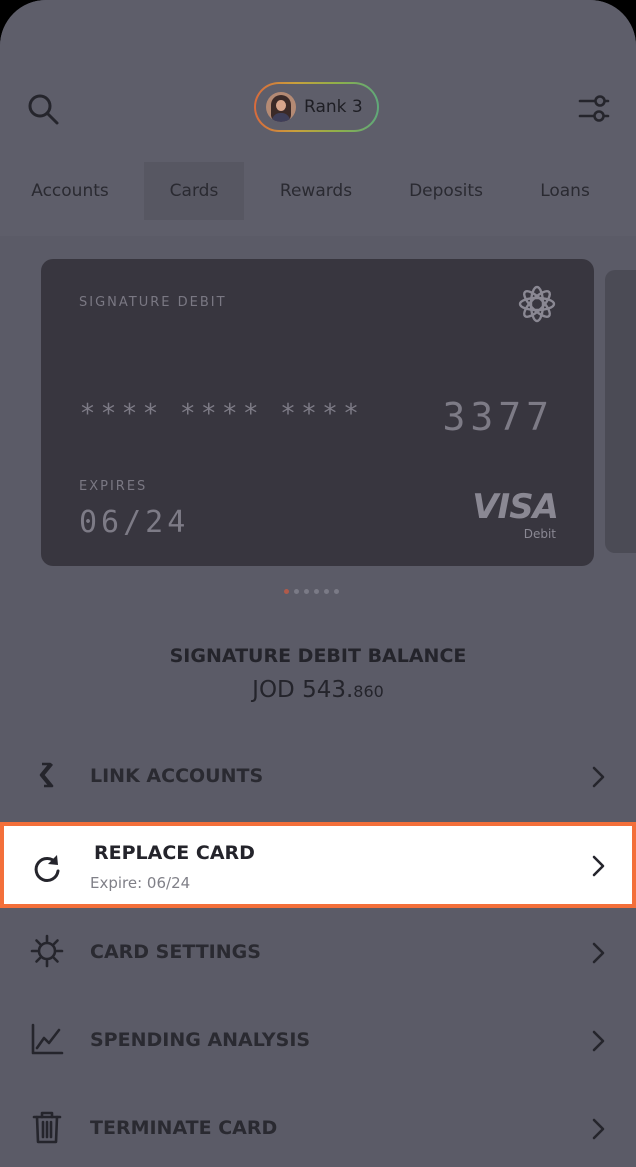 This screenshot has width=636, height=1167. Describe the element at coordinates (153, 302) in the screenshot. I see `card-type-label: SIGNATURE DEBIT` at that location.